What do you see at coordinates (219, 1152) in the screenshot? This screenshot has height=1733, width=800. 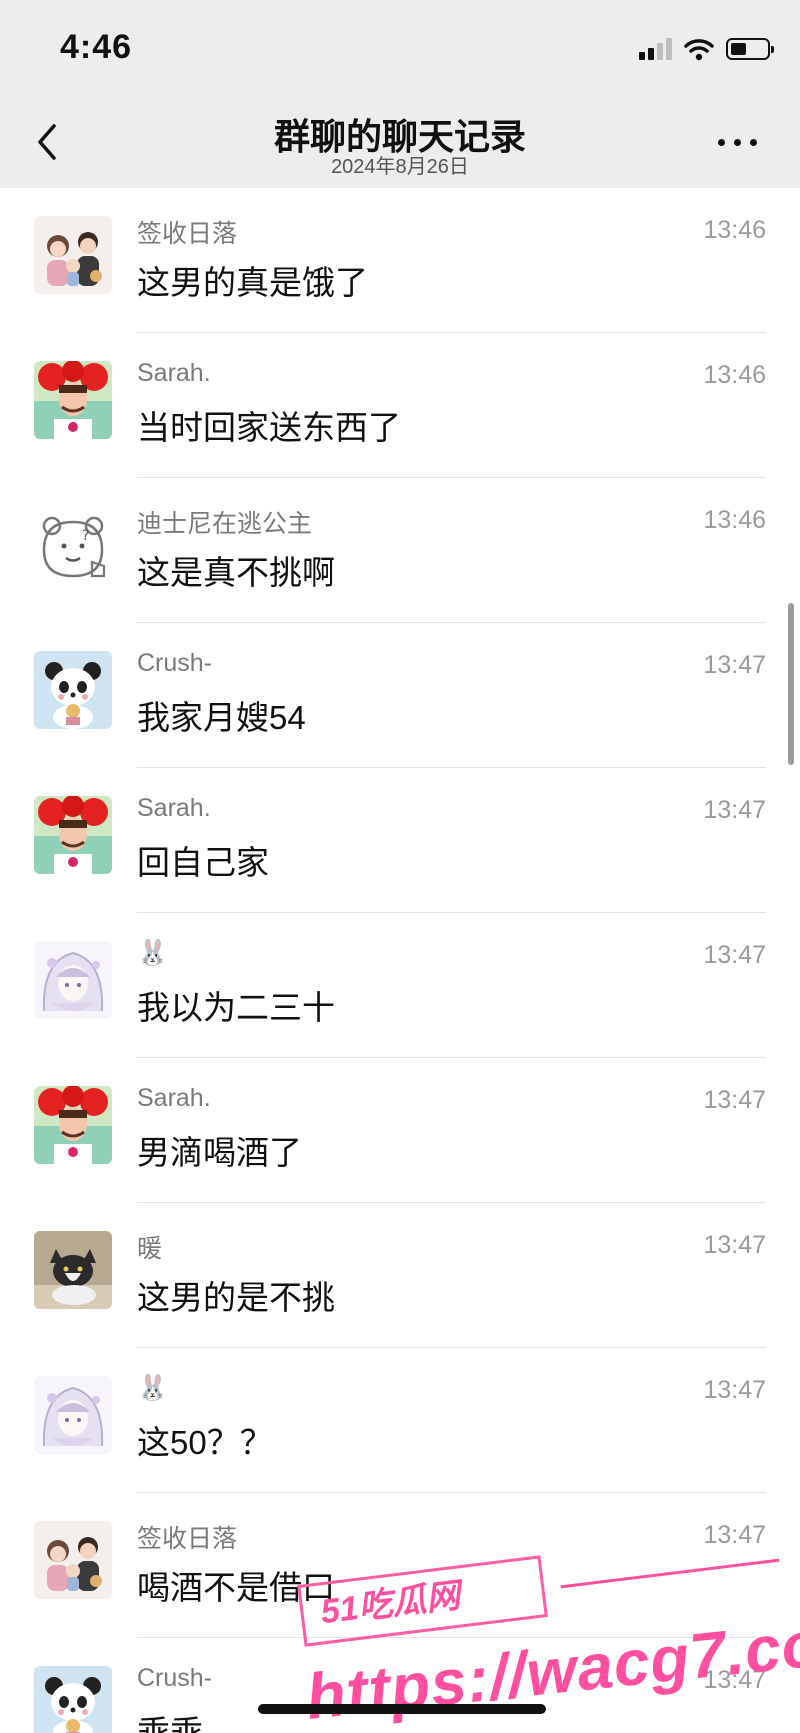 I see `message-text: 男滴喝酒了` at bounding box center [219, 1152].